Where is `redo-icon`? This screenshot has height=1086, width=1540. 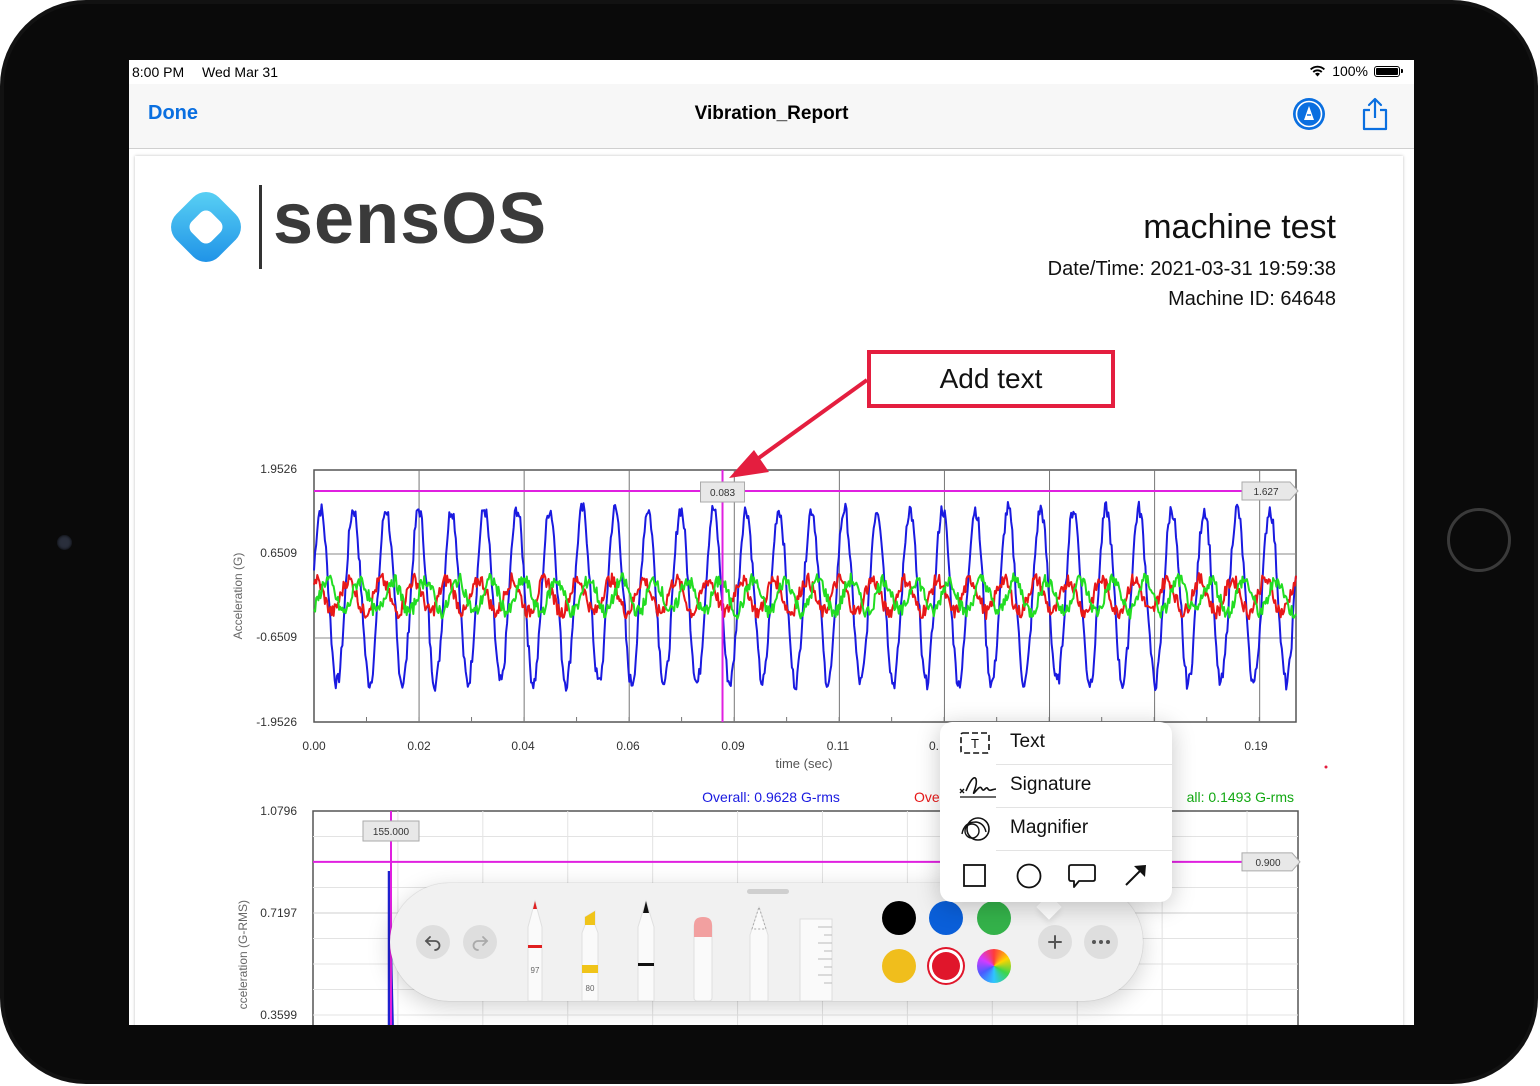
redo-icon is located at coordinates (480, 943).